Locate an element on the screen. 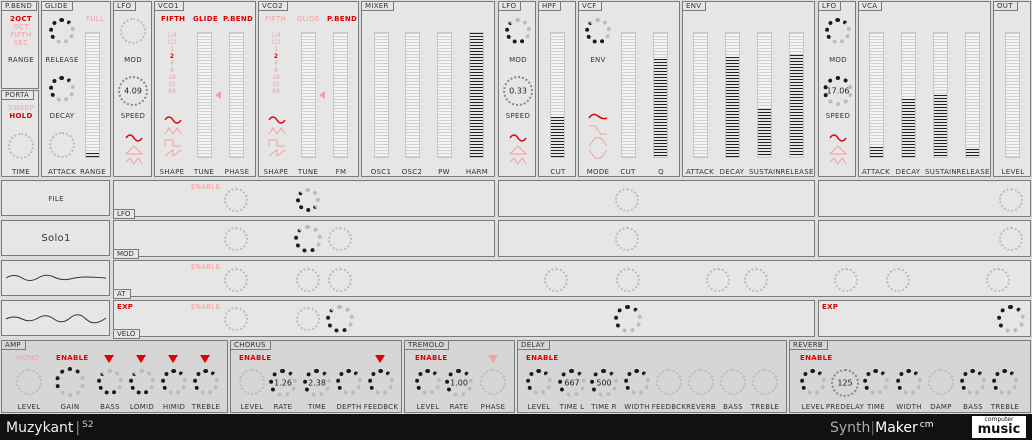 This screenshot has height=440, width=1032. vcf-cut-fader is located at coordinates (628, 95).